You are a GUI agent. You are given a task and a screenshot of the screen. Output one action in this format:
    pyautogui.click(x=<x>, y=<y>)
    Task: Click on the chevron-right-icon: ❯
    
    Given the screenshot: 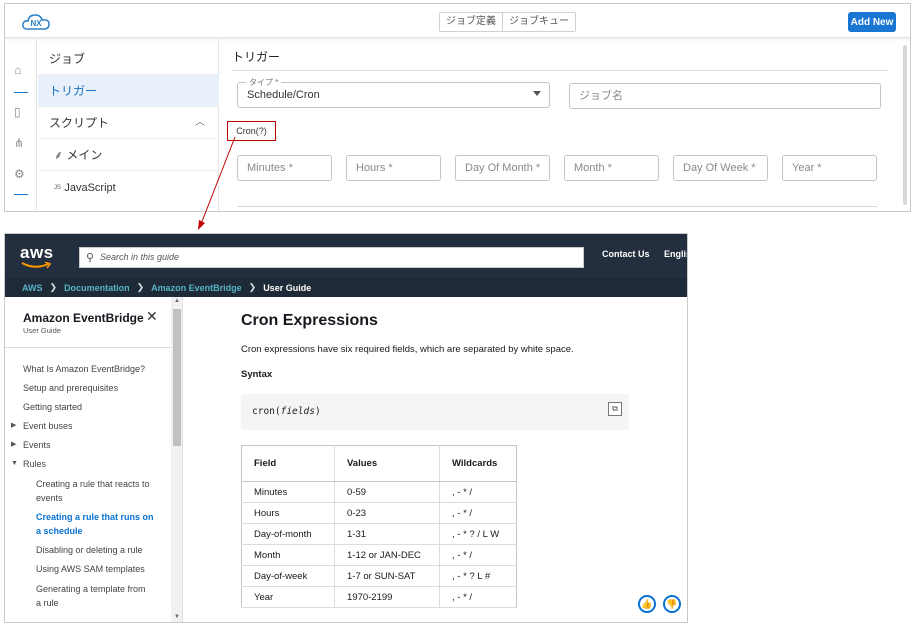 What is the action you would take?
    pyautogui.click(x=252, y=287)
    